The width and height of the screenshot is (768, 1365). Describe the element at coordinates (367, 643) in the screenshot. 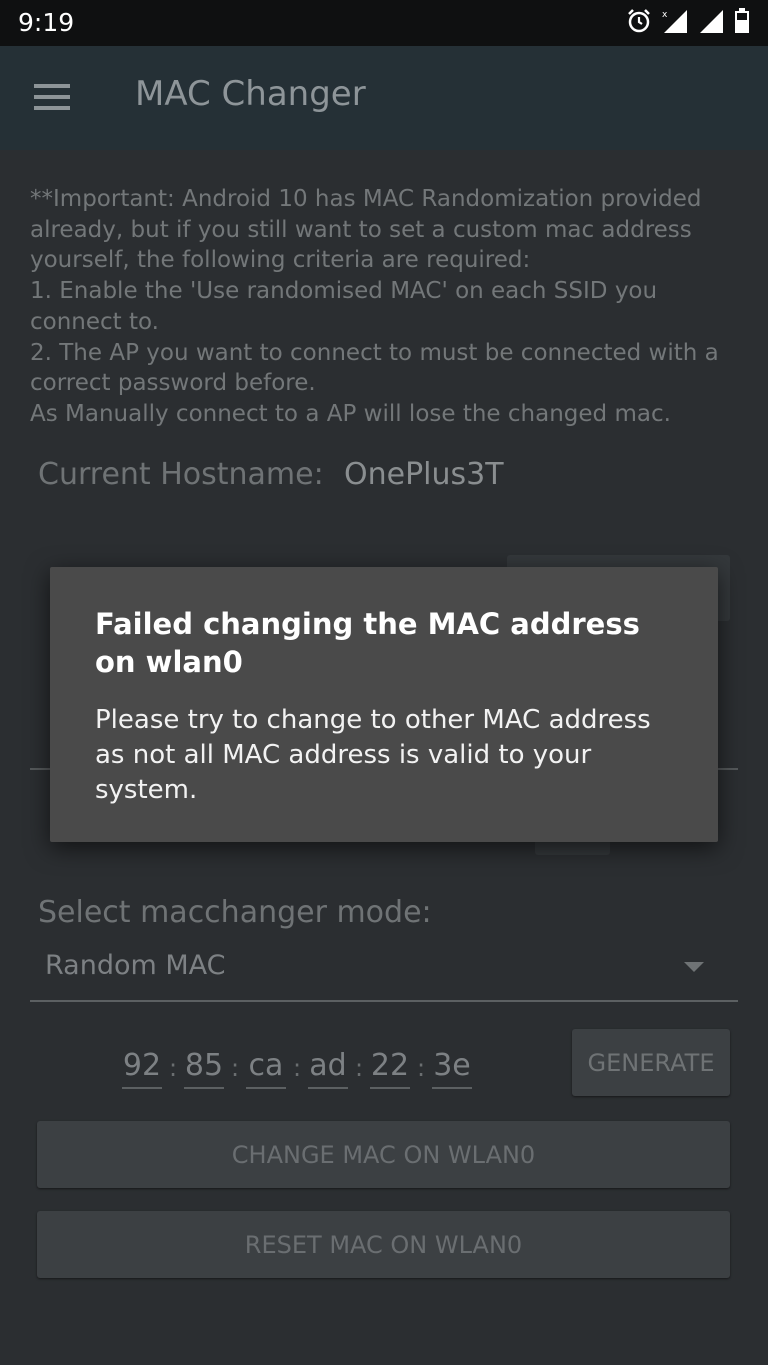

I see `dialog-title: Failed changing the MAC address on wlan0` at that location.